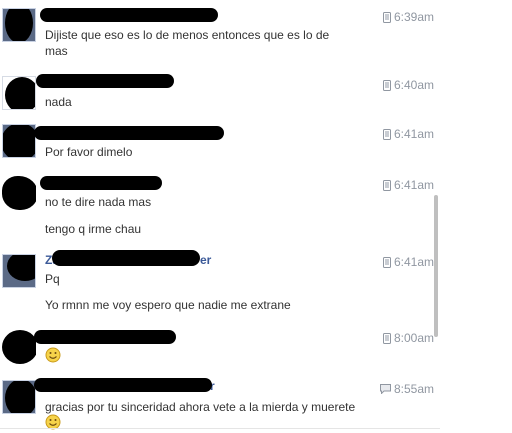 Image resolution: width=512 pixels, height=433 pixels. Describe the element at coordinates (89, 152) in the screenshot. I see `message-text: Por favor dimelo` at that location.